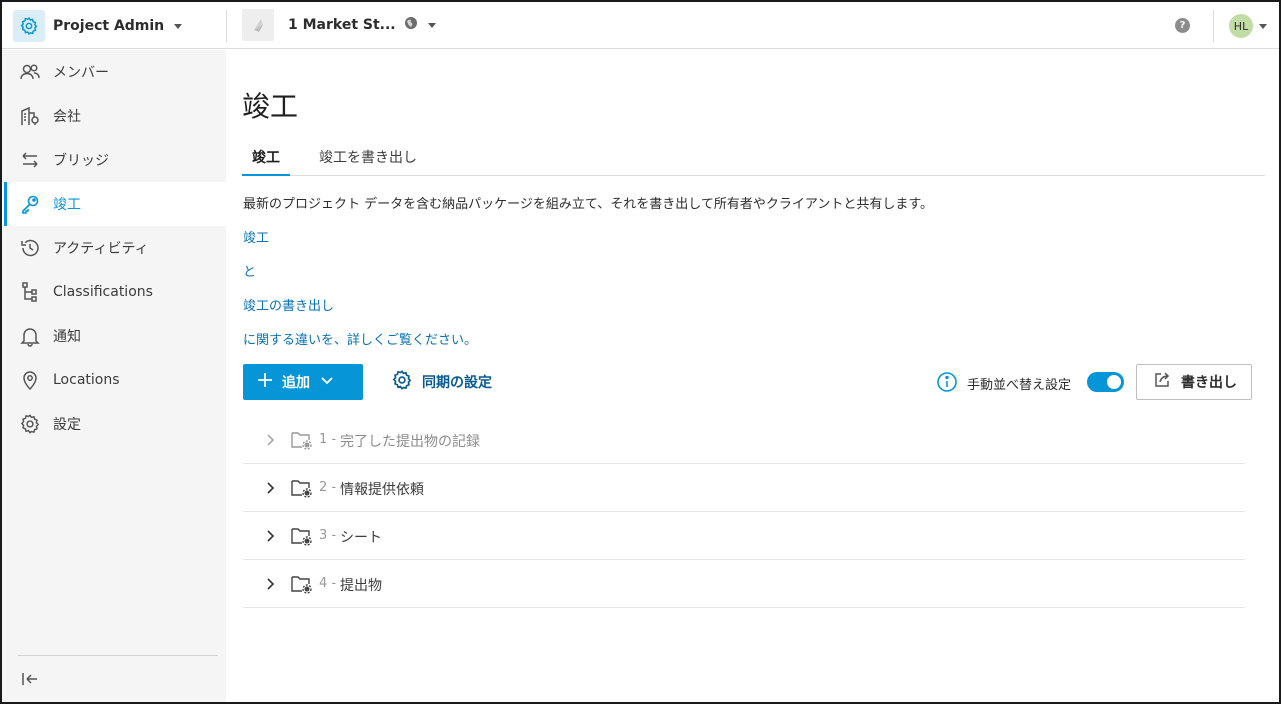 The height and width of the screenshot is (704, 1281). Describe the element at coordinates (744, 440) in the screenshot. I see `table-row: 1 - 完了した提出物の記録` at that location.